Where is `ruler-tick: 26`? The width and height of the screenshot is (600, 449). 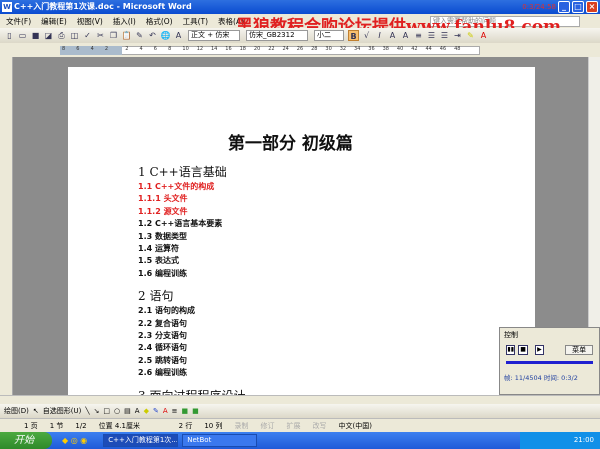 ruler-tick: 26 is located at coordinates (300, 49).